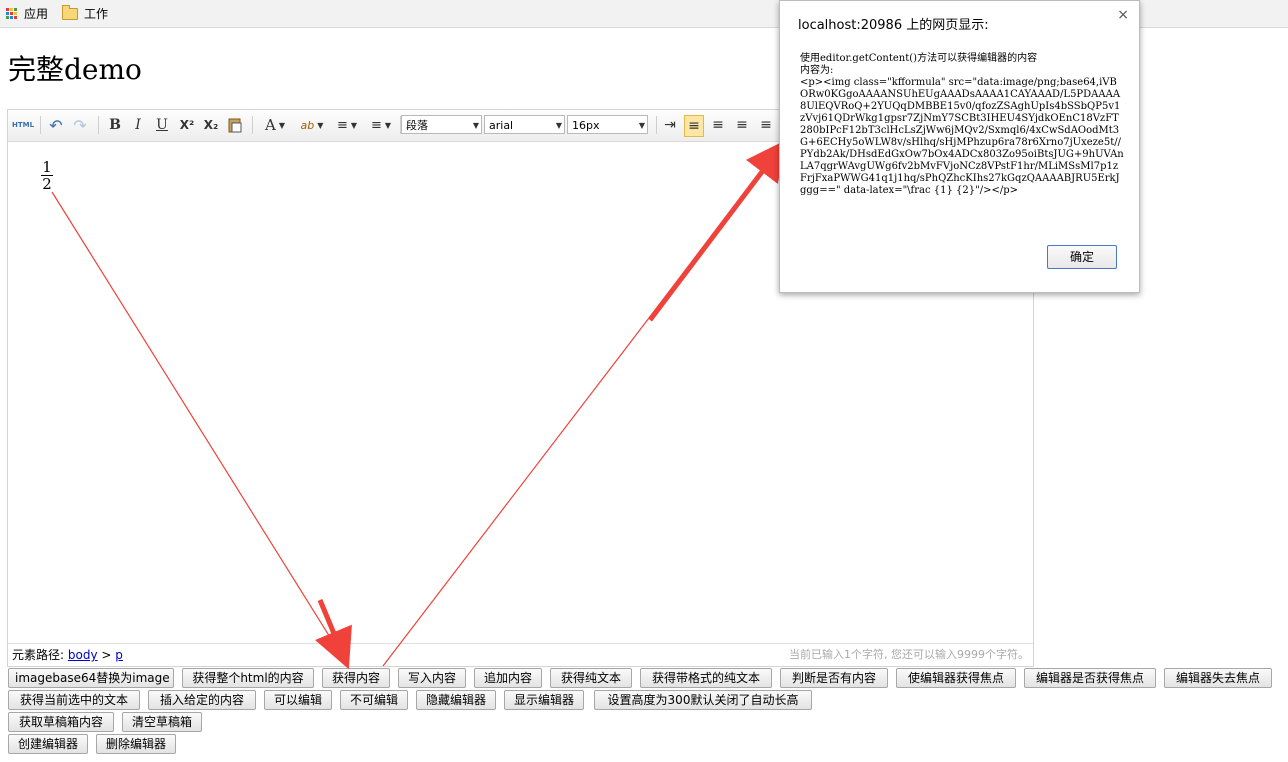  I want to click on fraction-denominator: 2, so click(47, 184).